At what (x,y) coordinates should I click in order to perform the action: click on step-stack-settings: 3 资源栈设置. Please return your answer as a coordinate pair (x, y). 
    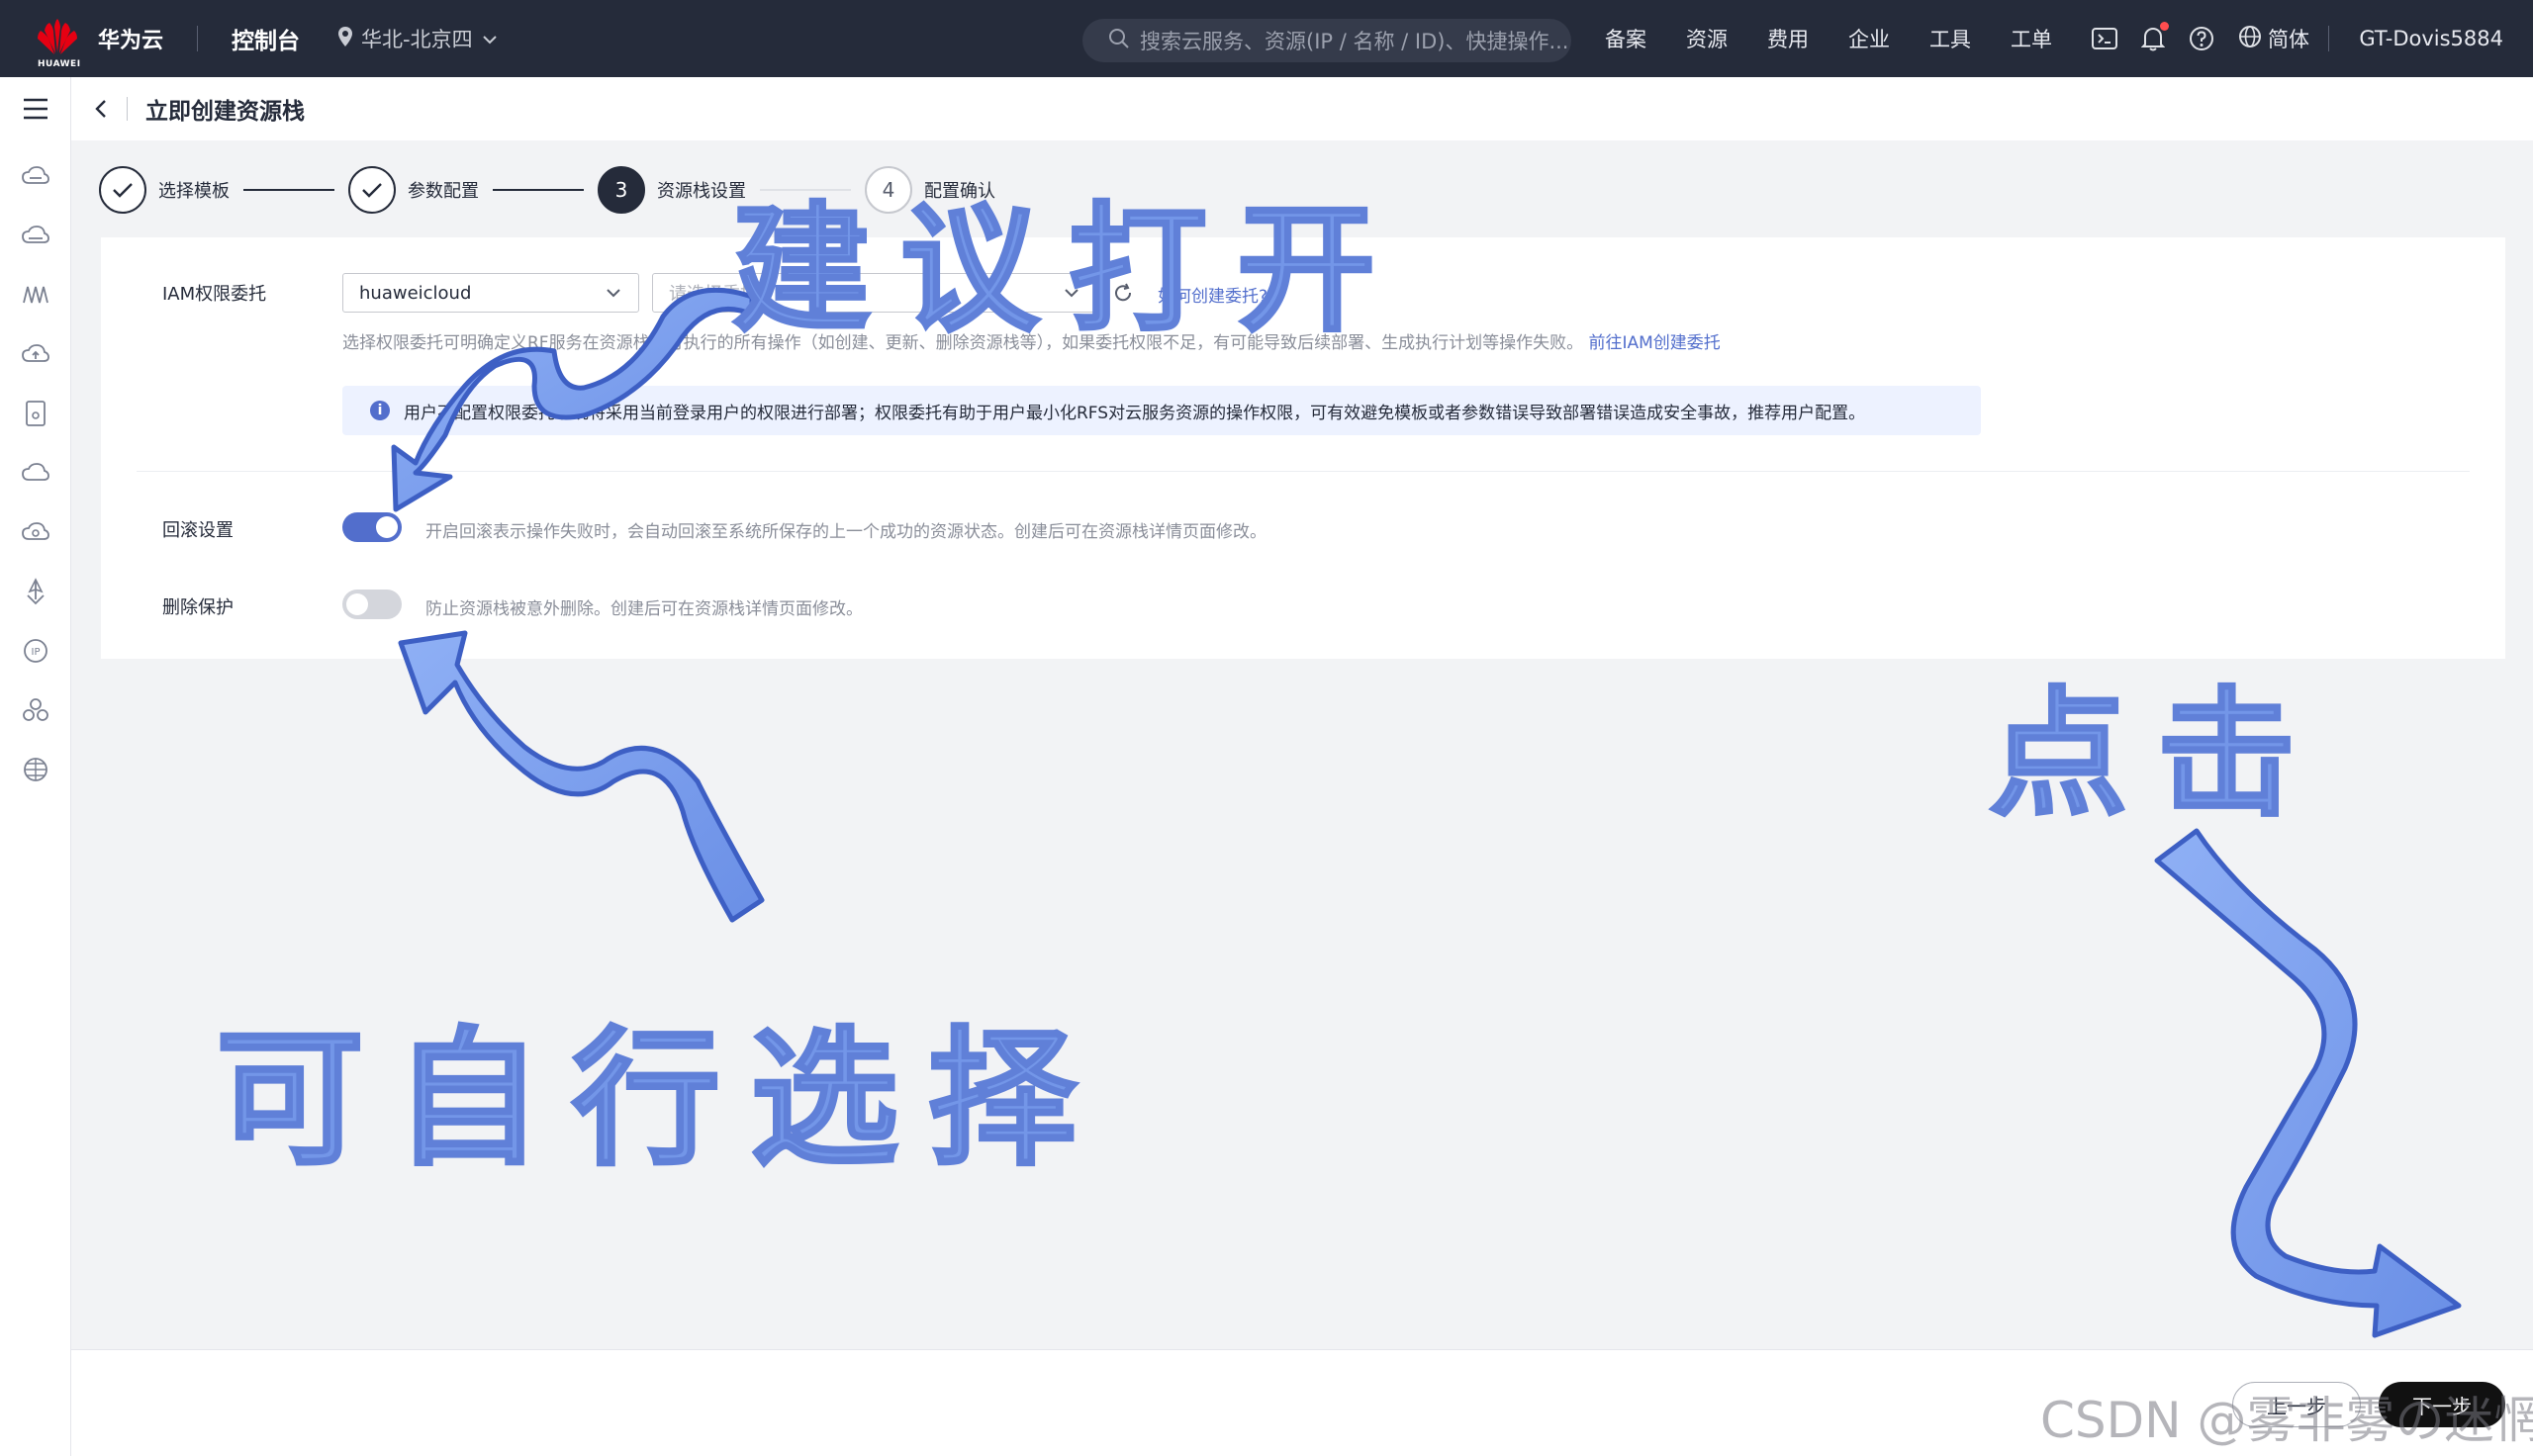
    Looking at the image, I should click on (672, 190).